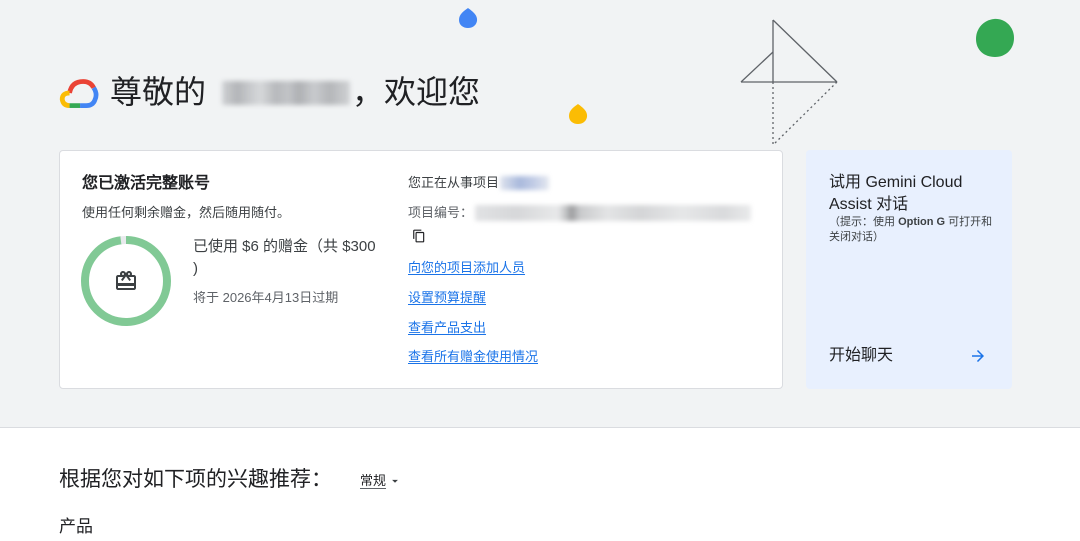 Image resolution: width=1080 pixels, height=541 pixels. I want to click on recommendations-heading: 根据您对如下项的兴趣推荐：, so click(195, 479).